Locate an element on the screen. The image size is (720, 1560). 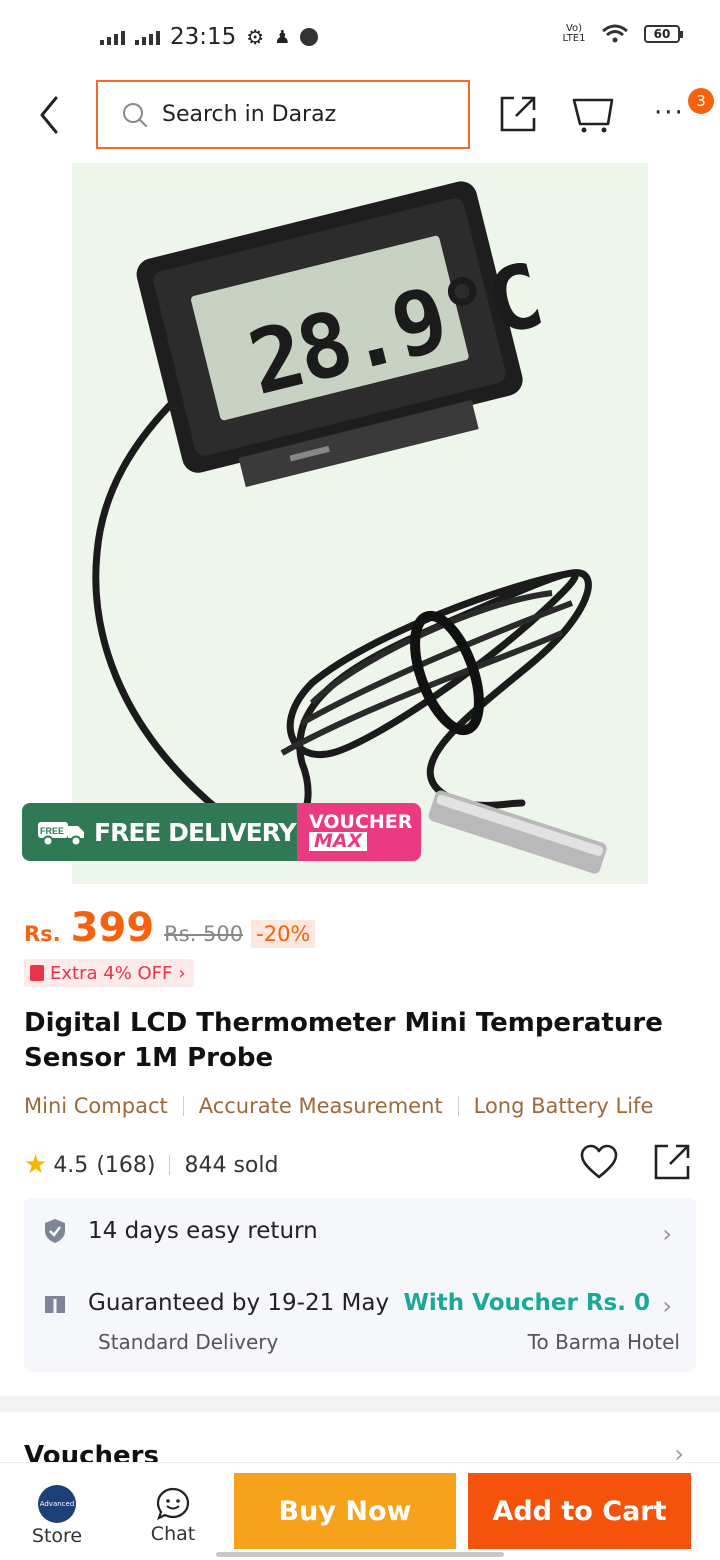
status-left: 23:15 ⚙ ♟ is located at coordinates (209, 37).